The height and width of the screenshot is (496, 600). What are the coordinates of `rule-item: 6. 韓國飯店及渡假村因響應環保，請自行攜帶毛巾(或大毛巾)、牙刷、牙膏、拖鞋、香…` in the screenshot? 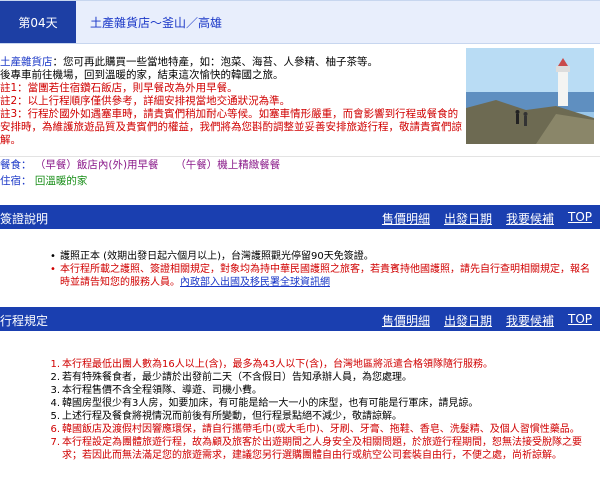 It's located at (322, 429).